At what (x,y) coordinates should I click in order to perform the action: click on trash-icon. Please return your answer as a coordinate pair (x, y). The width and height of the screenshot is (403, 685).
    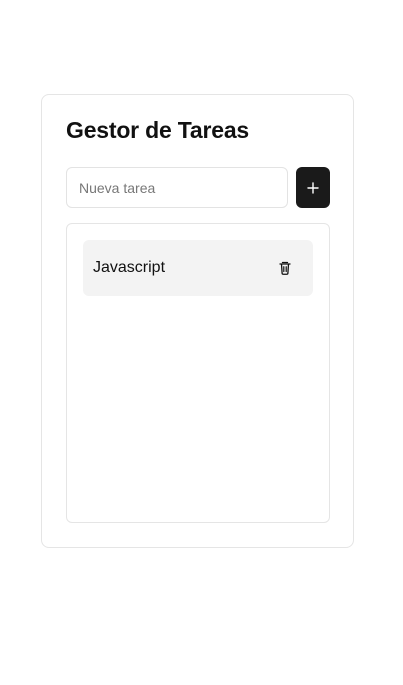
    Looking at the image, I should click on (285, 268).